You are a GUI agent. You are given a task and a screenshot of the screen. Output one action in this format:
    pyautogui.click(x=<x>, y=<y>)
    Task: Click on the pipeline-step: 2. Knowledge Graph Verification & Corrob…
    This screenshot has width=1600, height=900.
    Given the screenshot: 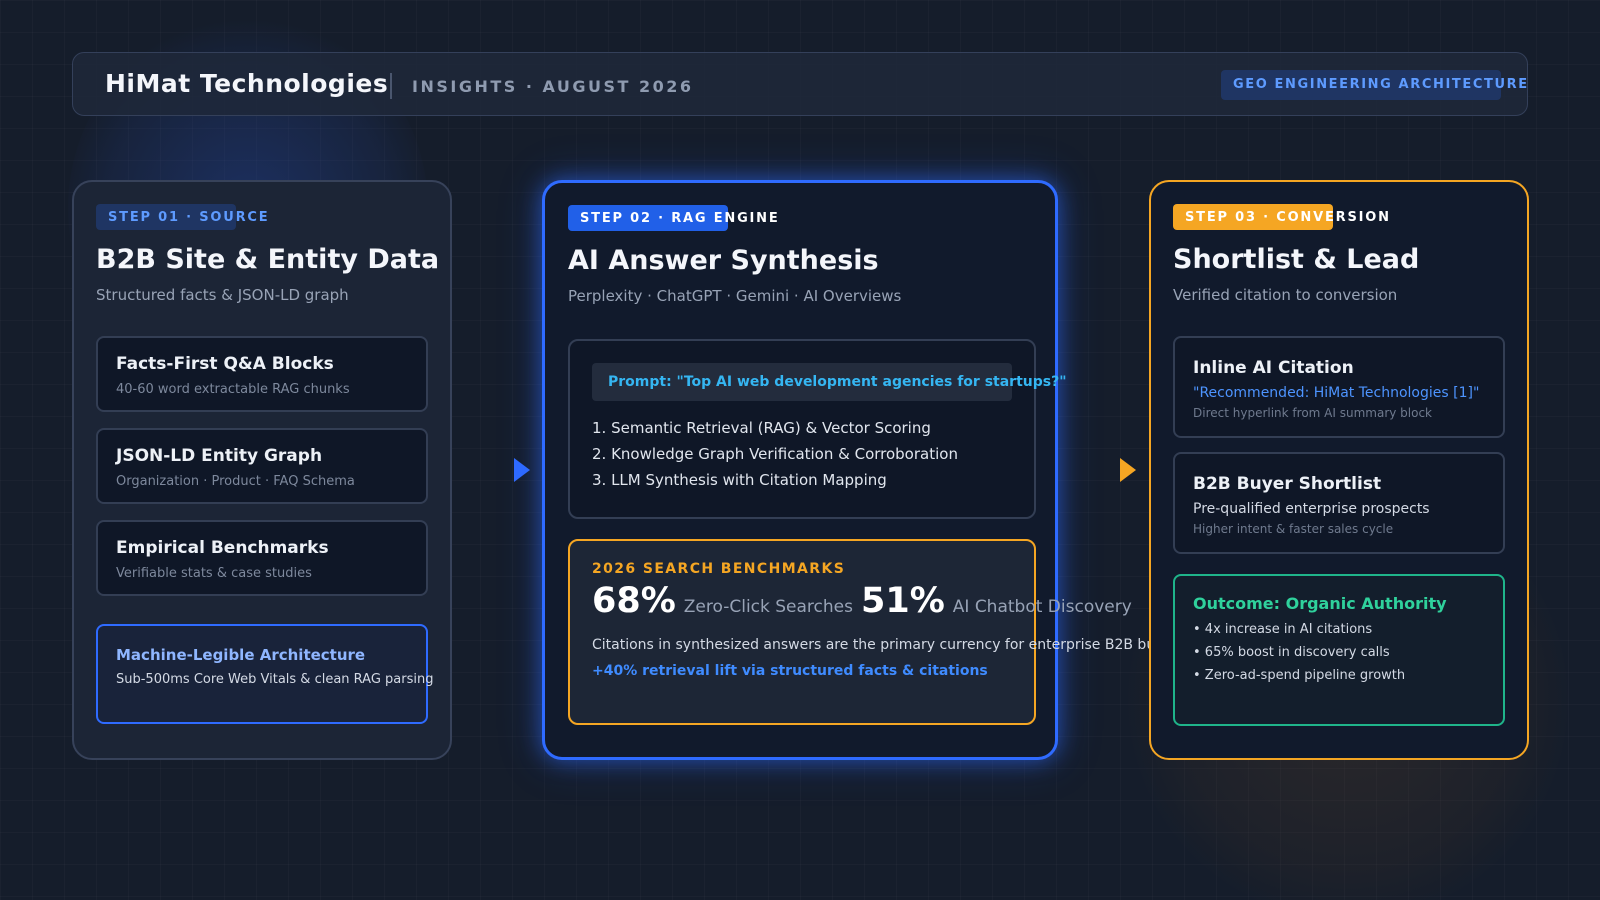 What is the action you would take?
    pyautogui.click(x=775, y=454)
    